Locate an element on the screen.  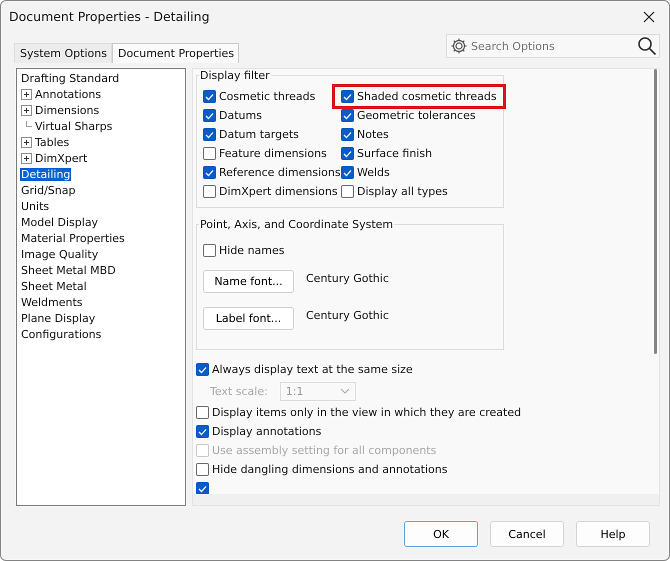
tree-item: Model Display is located at coordinates (60, 222).